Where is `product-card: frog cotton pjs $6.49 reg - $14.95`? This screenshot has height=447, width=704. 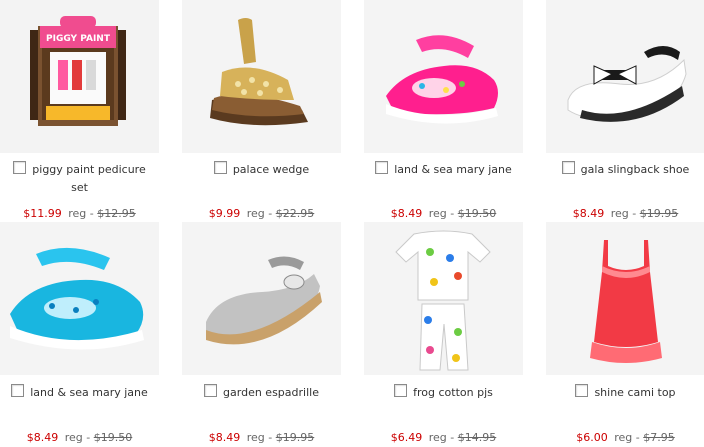
product-card: frog cotton pjs $6.49 reg - $14.95 is located at coordinates (443, 334).